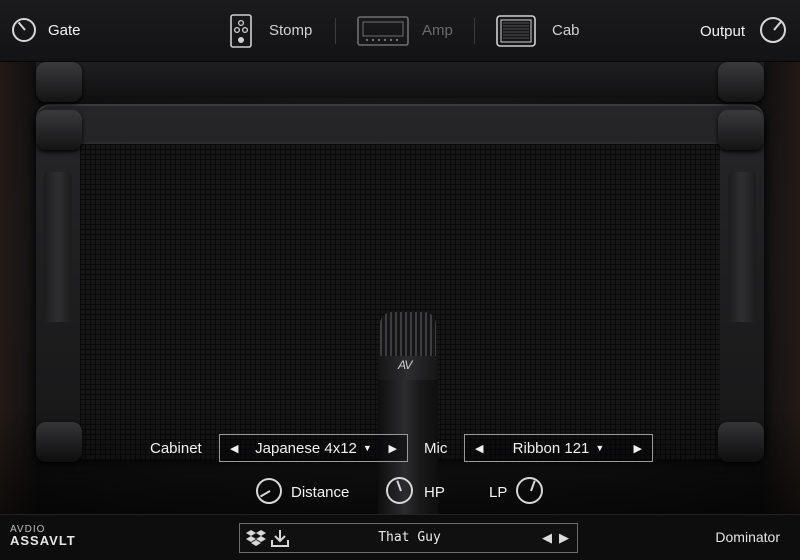  I want to click on amp-head-icon, so click(383, 31).